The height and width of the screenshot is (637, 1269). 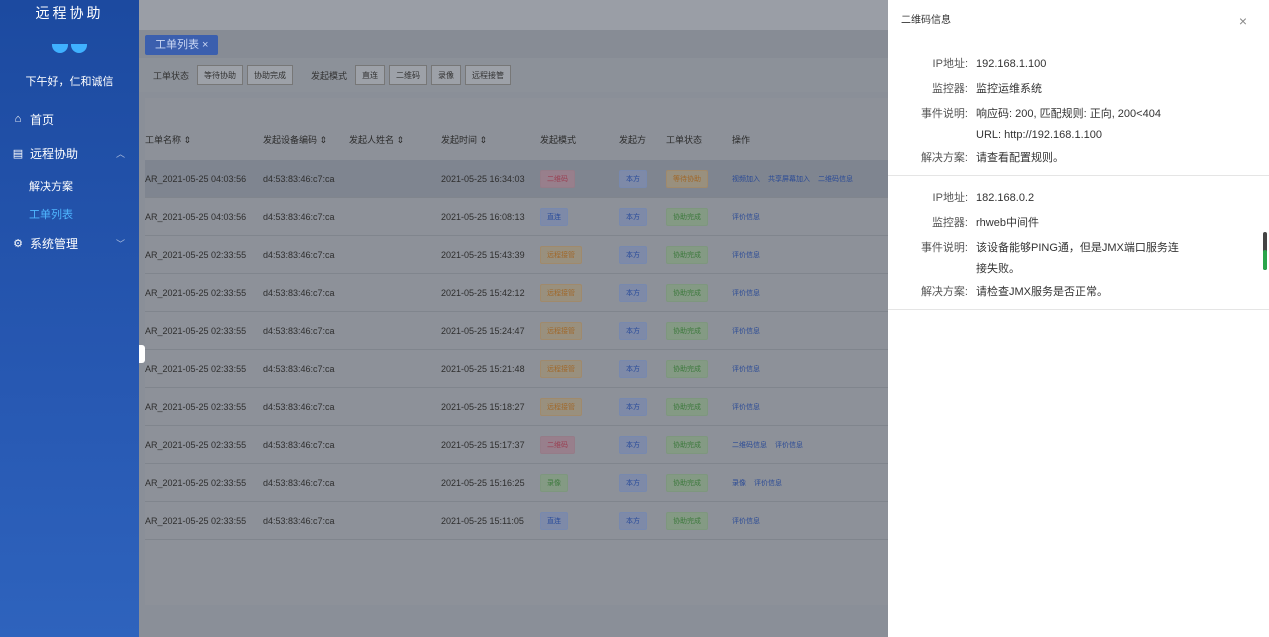 What do you see at coordinates (558, 140) in the screenshot?
I see `column-header: 发起模式` at bounding box center [558, 140].